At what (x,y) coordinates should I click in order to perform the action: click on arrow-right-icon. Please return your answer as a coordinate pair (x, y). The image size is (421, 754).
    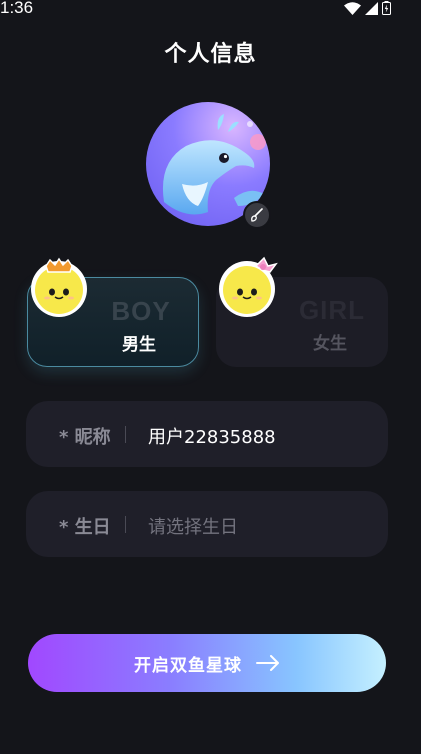
    Looking at the image, I should click on (267, 663).